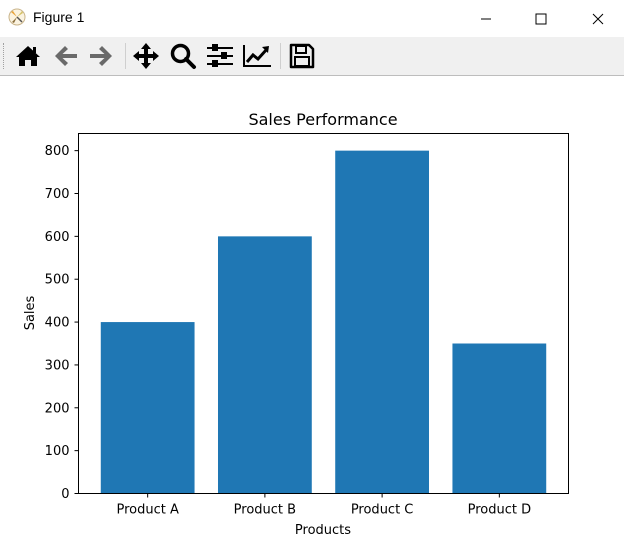 The height and width of the screenshot is (547, 624). I want to click on maximize-button, so click(541, 18).